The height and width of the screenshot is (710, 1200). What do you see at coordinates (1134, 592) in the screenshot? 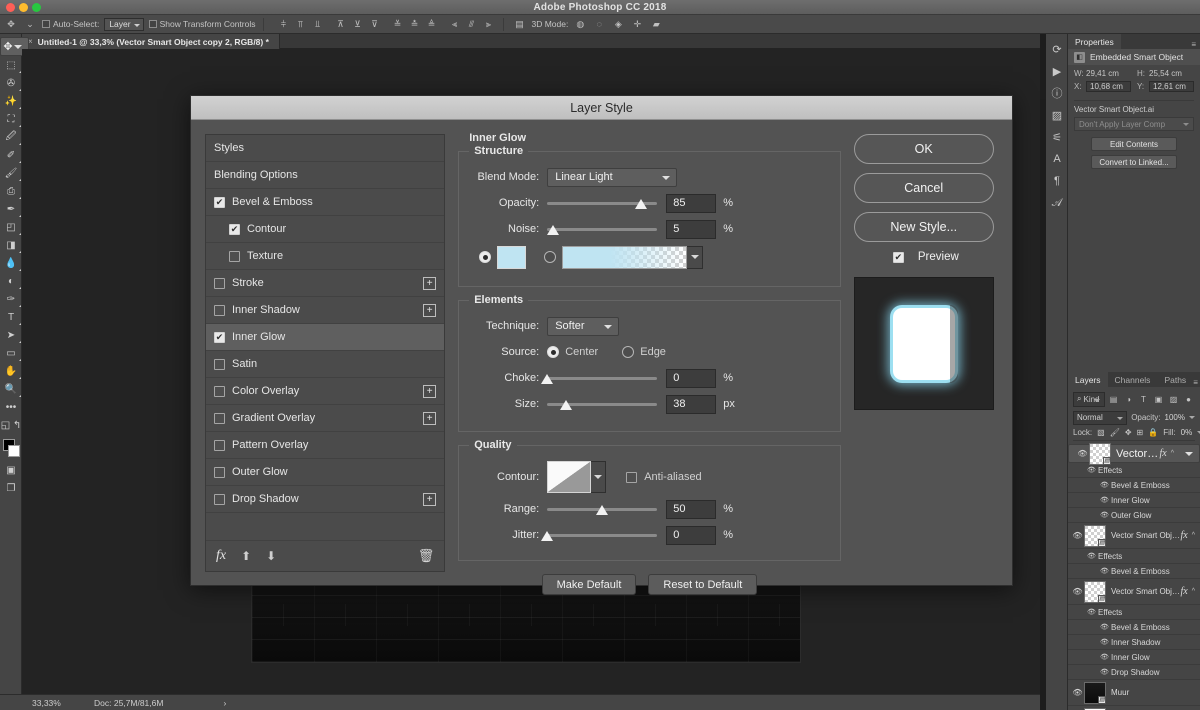
I see `layer-row: 👁 ▤ Vector Smart Object fx ^` at bounding box center [1134, 592].